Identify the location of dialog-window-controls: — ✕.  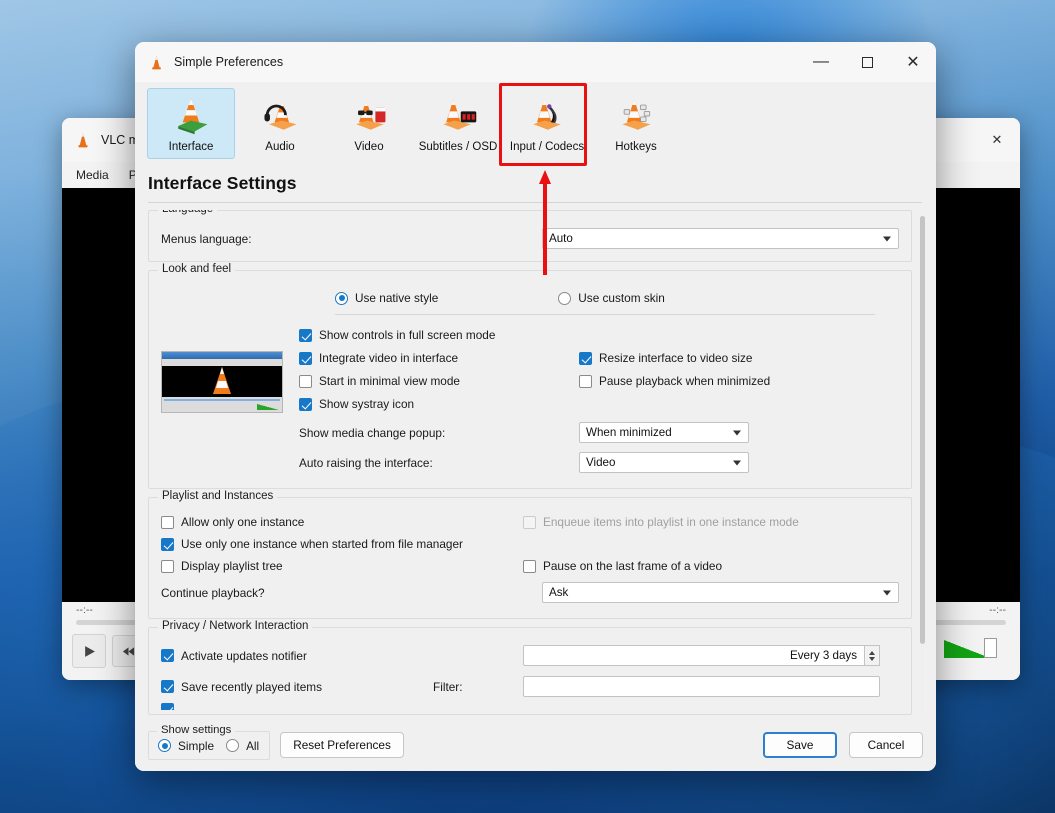
(867, 62).